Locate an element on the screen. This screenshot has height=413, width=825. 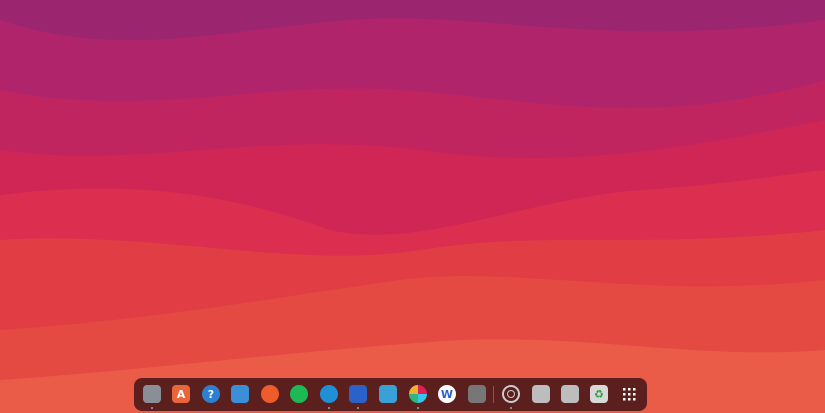
mail-icon is located at coordinates (358, 394).